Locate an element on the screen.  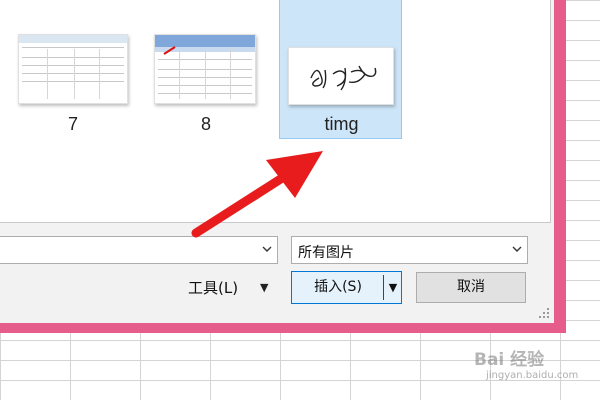
watermark-text: Bai 经验 is located at coordinates (509, 360).